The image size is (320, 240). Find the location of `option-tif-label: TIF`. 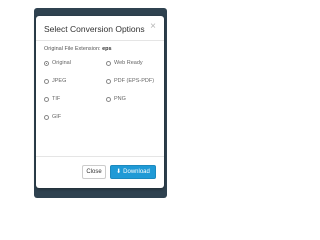

option-tif-label: TIF is located at coordinates (56, 99).